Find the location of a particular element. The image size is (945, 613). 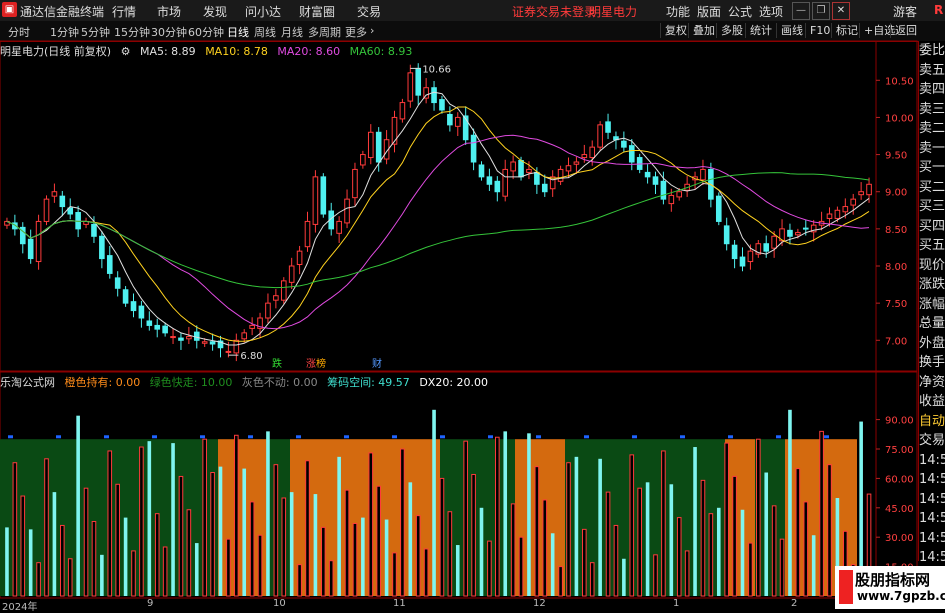

event-marker: 榜 is located at coordinates (321, 363).